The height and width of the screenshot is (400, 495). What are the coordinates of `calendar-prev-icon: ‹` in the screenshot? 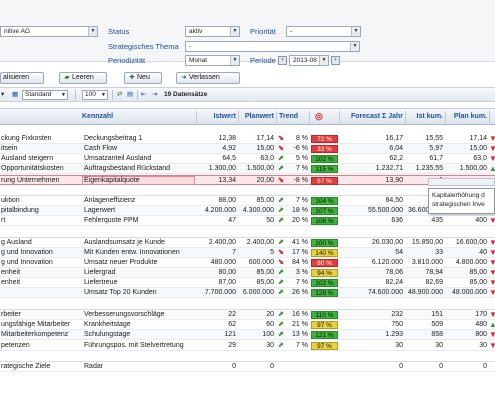 It's located at (282, 60).